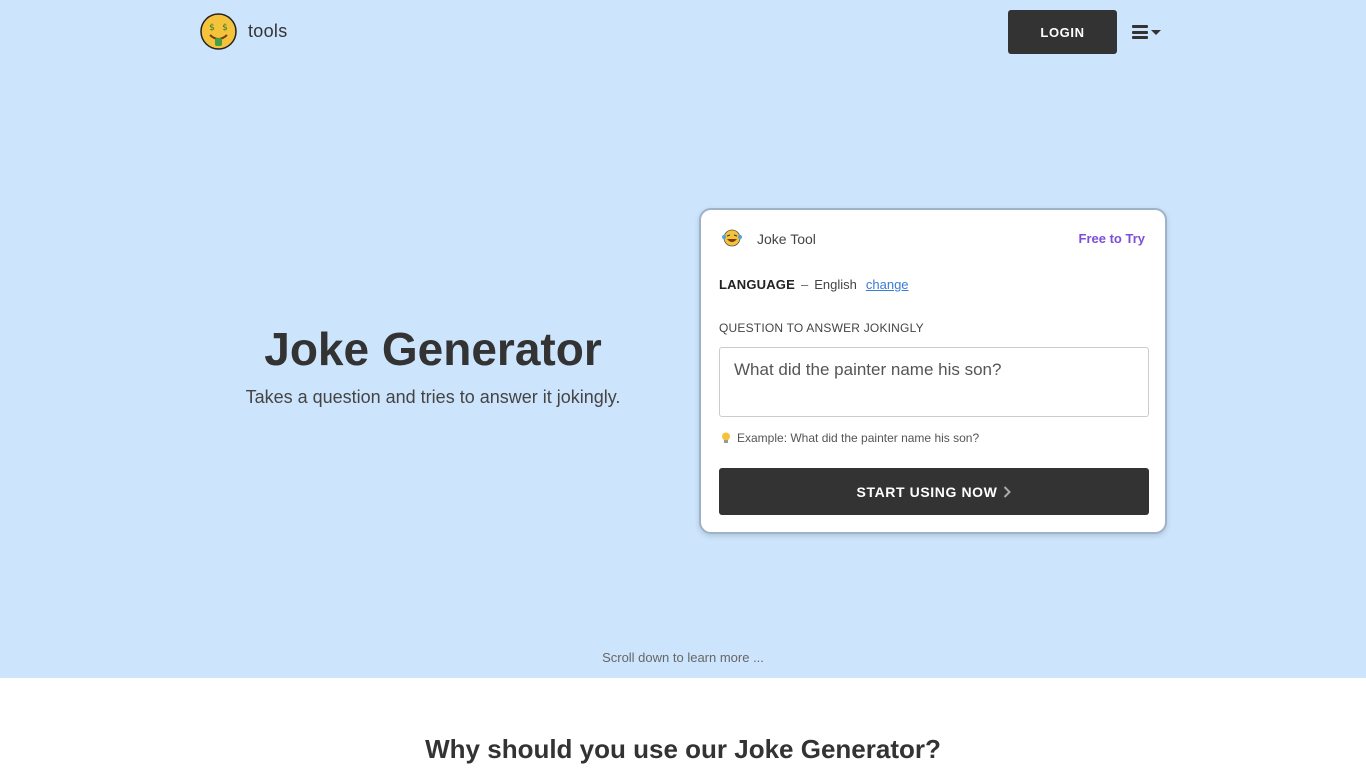 This screenshot has width=1366, height=768. Describe the element at coordinates (268, 31) in the screenshot. I see `brand-name: tools` at that location.